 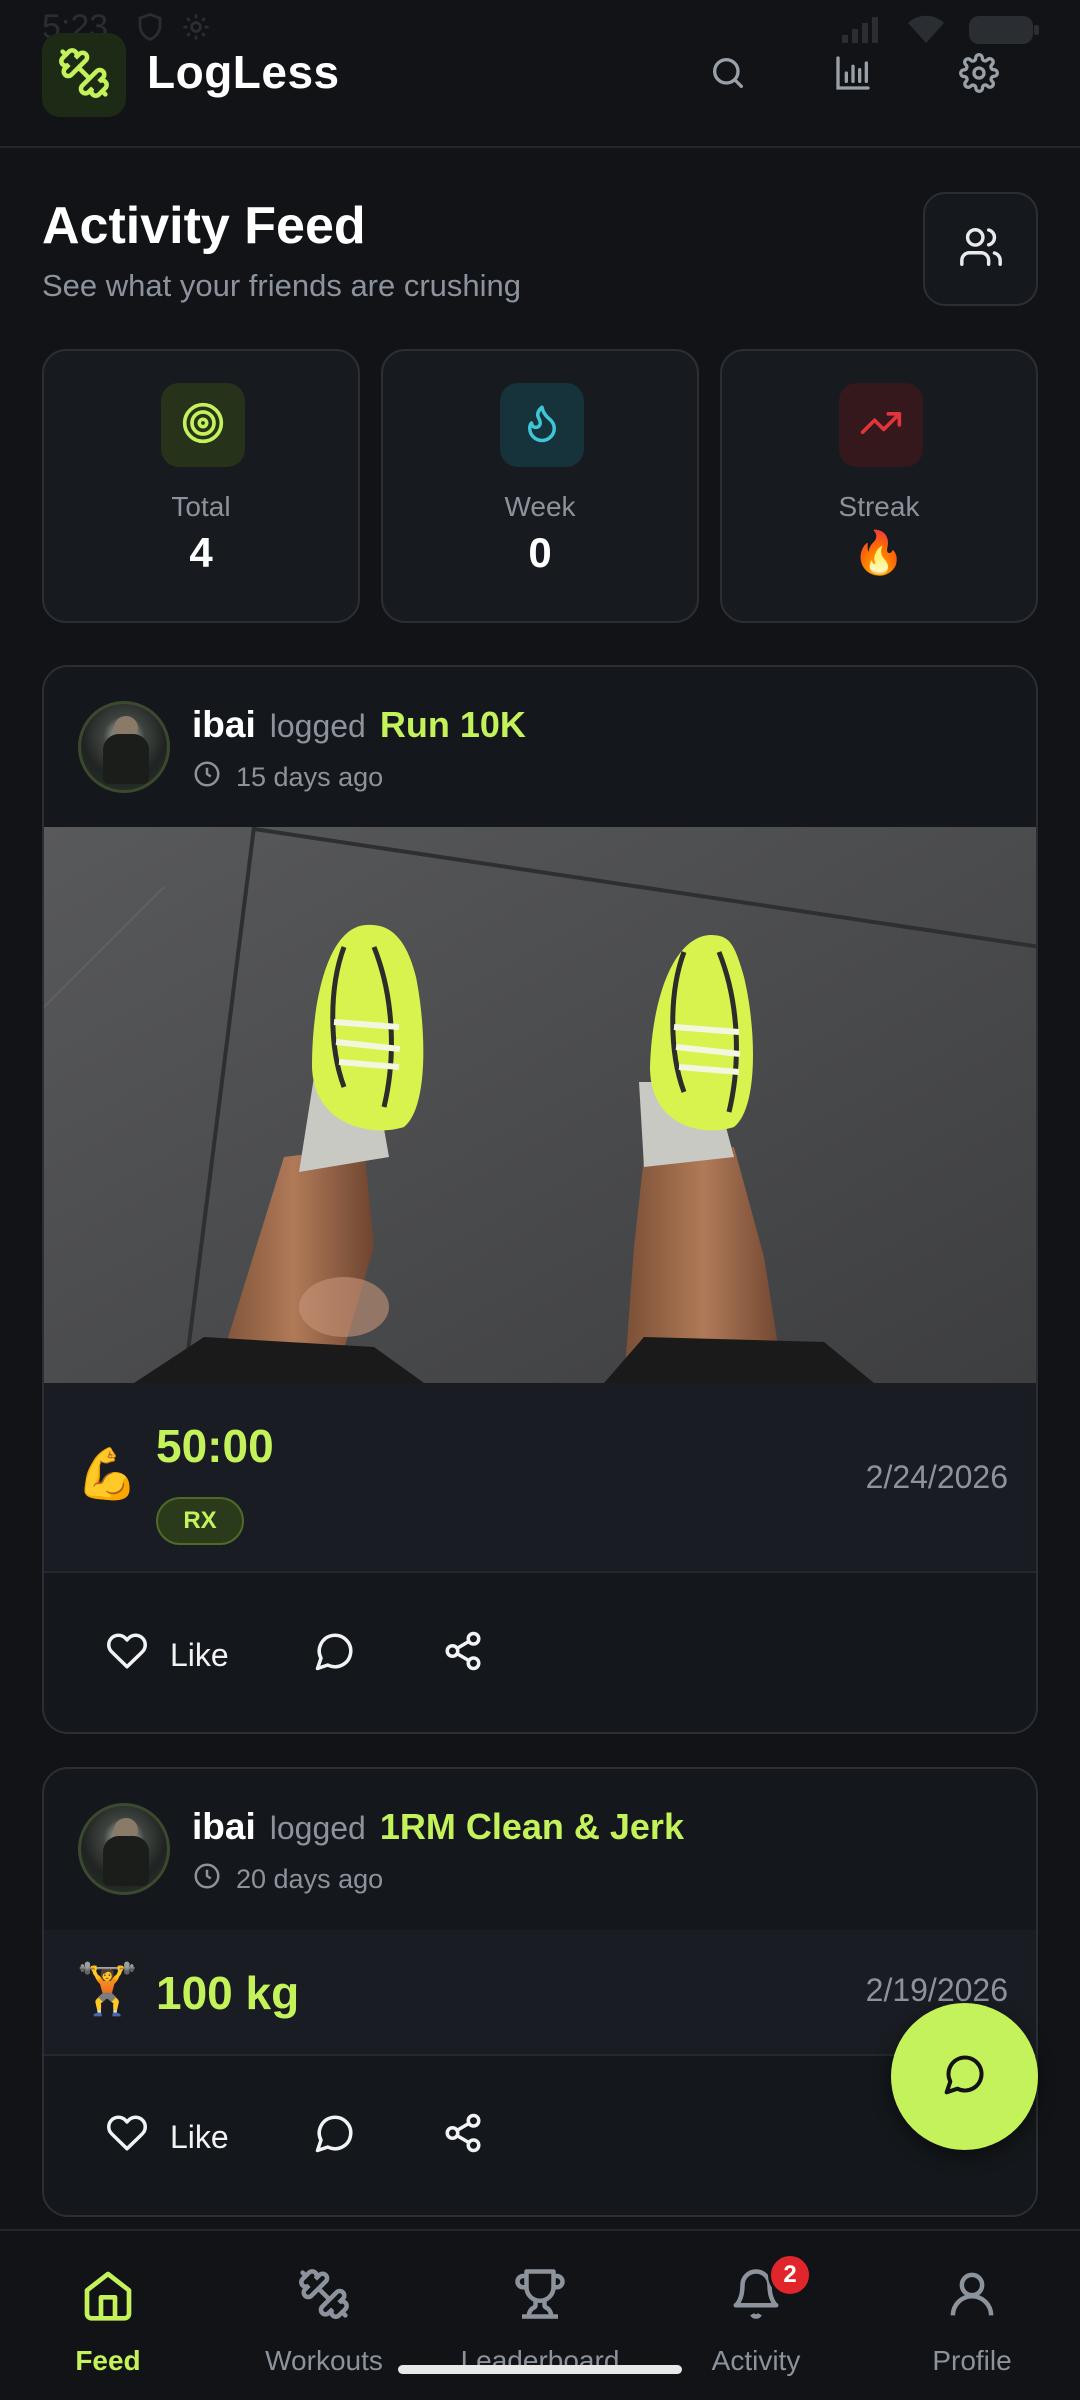 What do you see at coordinates (540, 552) in the screenshot?
I see `stat-value: 0` at bounding box center [540, 552].